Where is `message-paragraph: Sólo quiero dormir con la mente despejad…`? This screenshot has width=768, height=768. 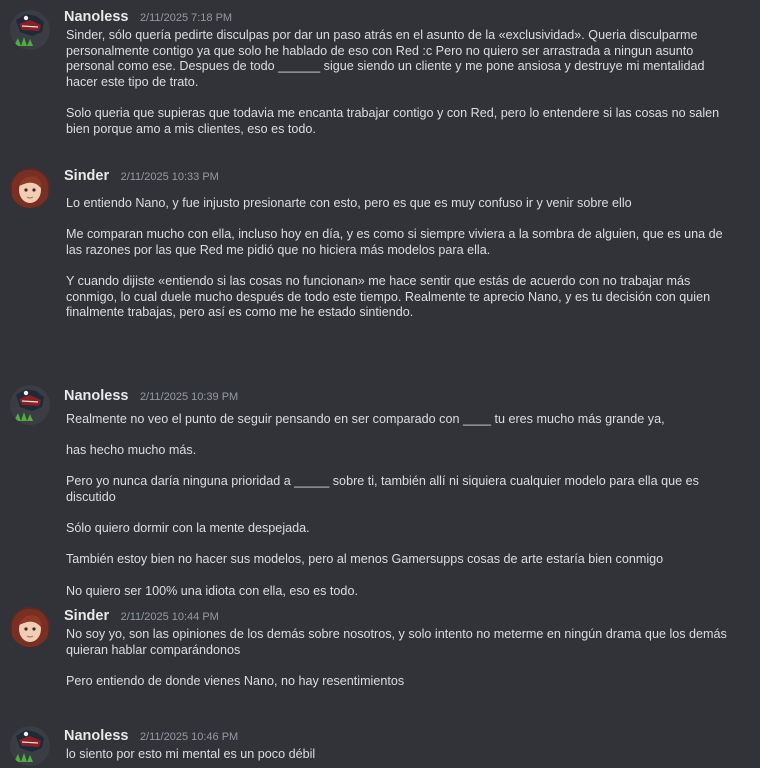
message-paragraph: Sólo quiero dormir con la mente despejad… is located at coordinates (188, 528).